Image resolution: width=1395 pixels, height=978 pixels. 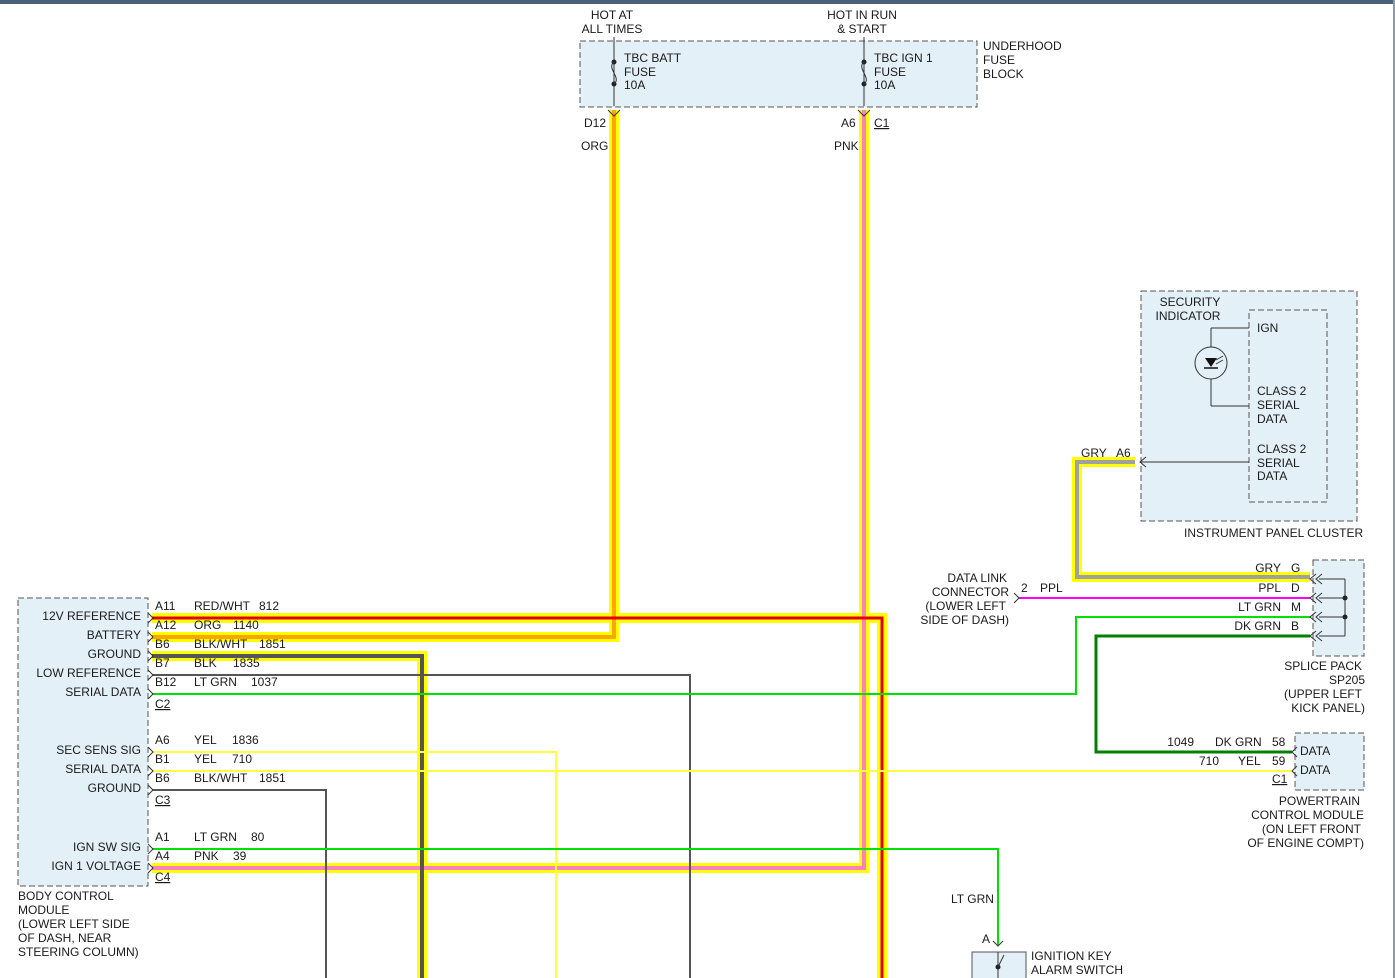 What do you see at coordinates (1305, 843) in the screenshot?
I see `pcm-label-4: OF ENGINE COMPT)` at bounding box center [1305, 843].